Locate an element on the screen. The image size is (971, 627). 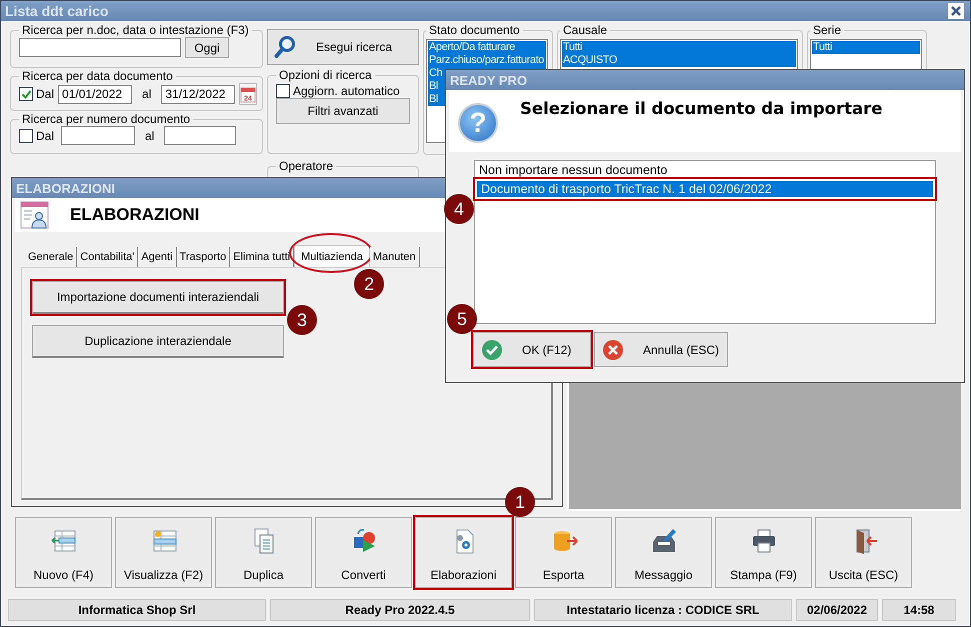
checkbox-label: Aggiorn. automatico is located at coordinates (346, 91).